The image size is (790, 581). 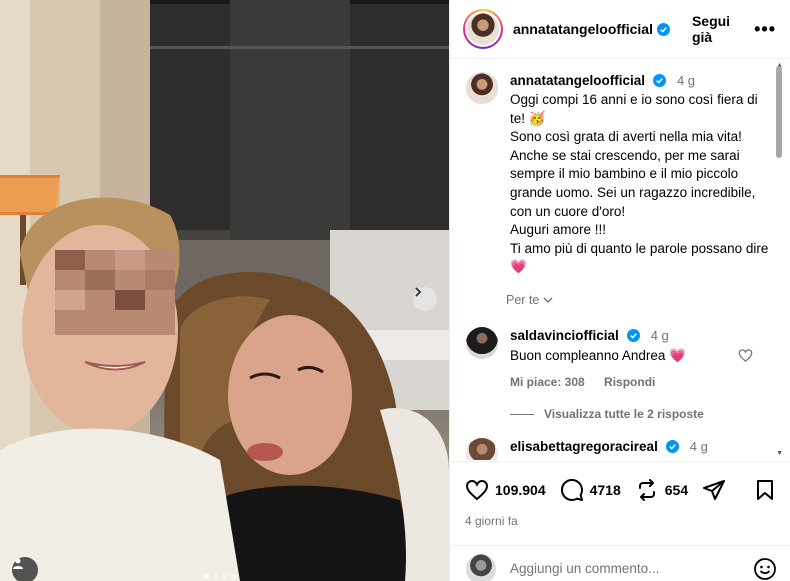 I want to click on view-replies-button: Visualizza tutte le 2 risposte, so click(x=607, y=414).